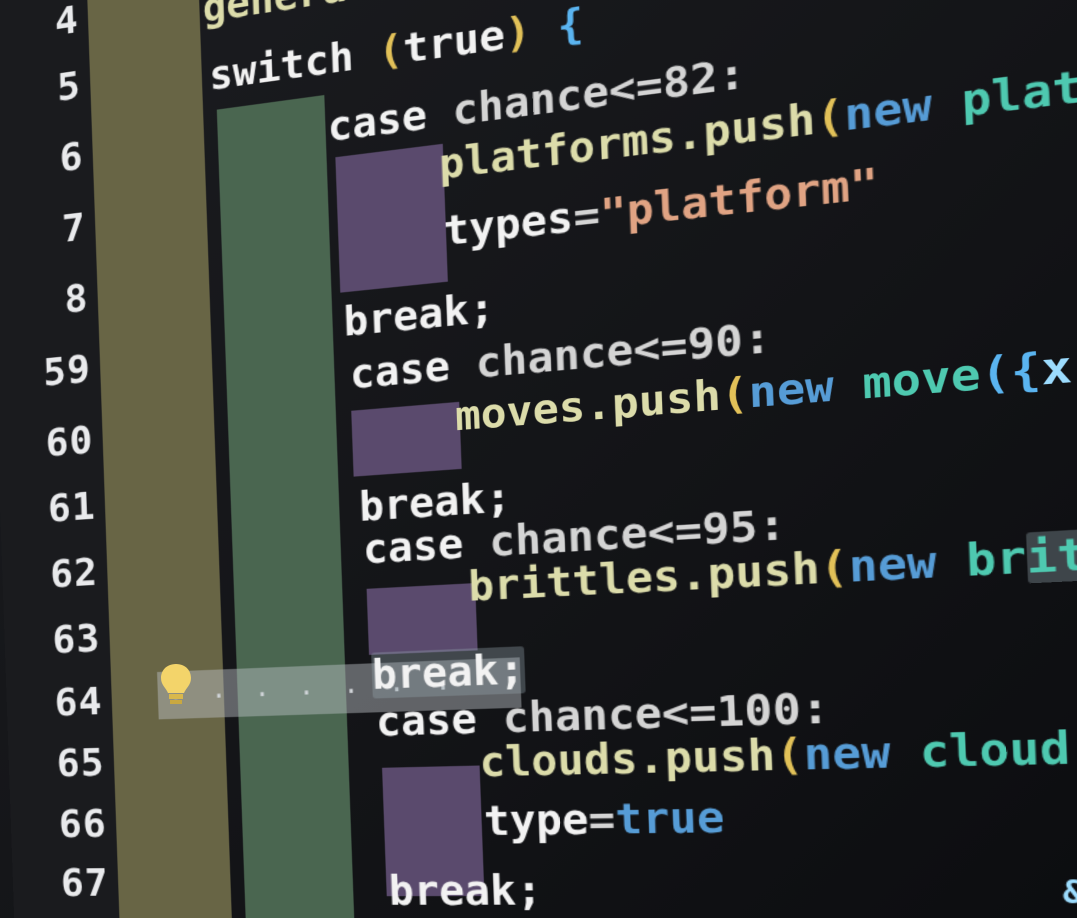 This screenshot has height=918, width=1077. What do you see at coordinates (1018, 86) in the screenshot?
I see `code-token: platform` at bounding box center [1018, 86].